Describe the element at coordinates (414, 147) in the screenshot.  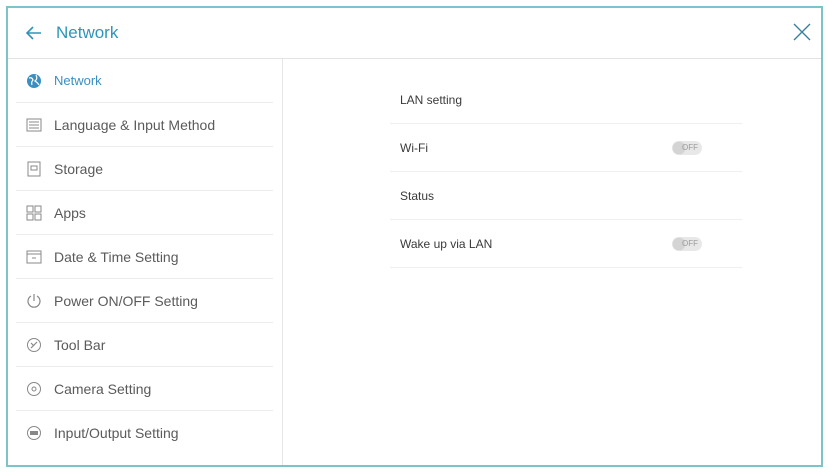
I see `wifi-label: Wi-Fi` at that location.